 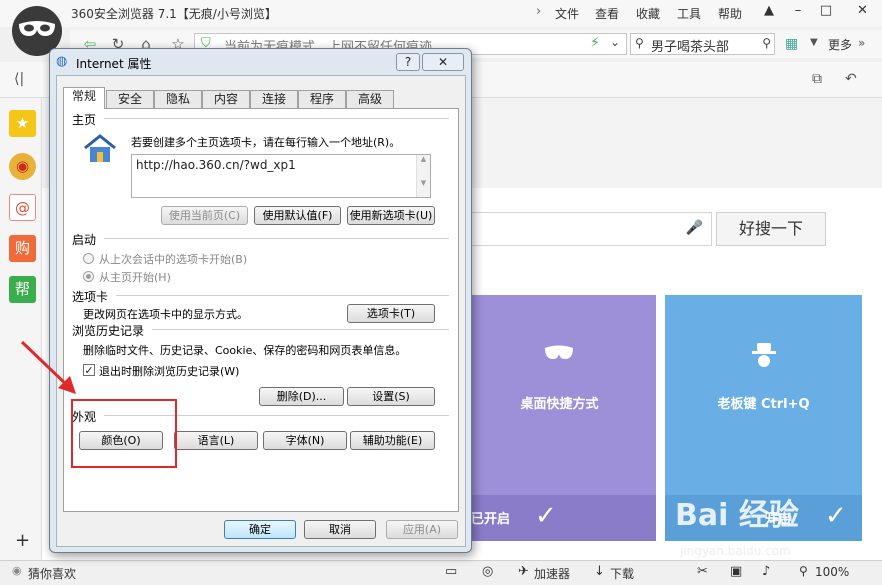 What do you see at coordinates (391, 313) in the screenshot?
I see `tabs-button: 选项卡(T)` at bounding box center [391, 313].